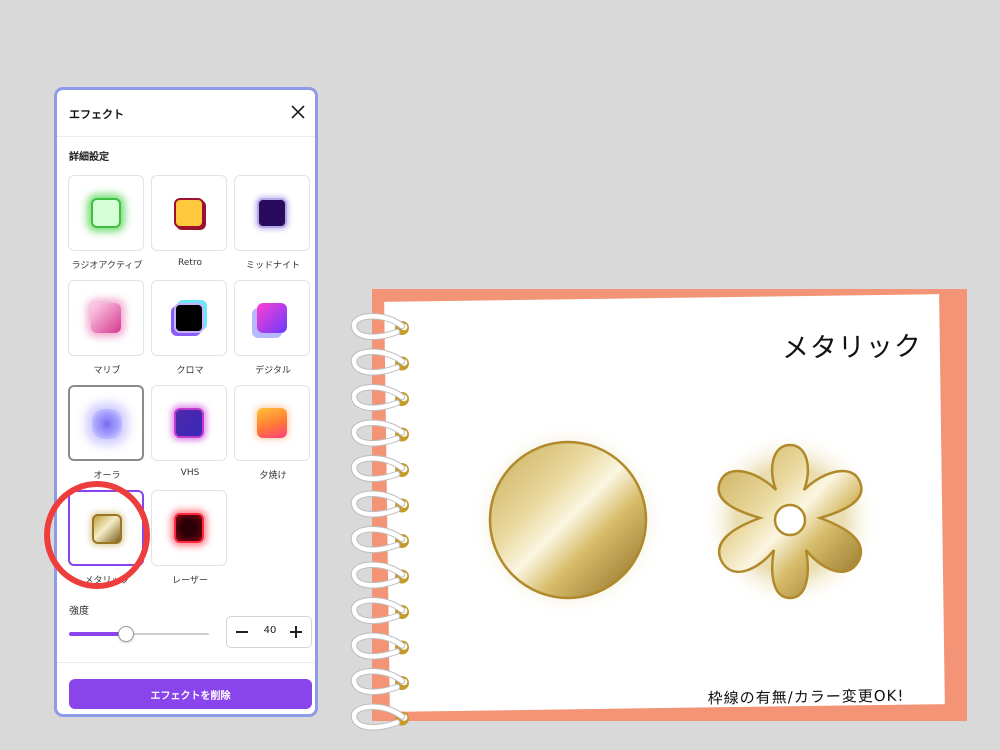 The image size is (1000, 750). Describe the element at coordinates (242, 632) in the screenshot. I see `decrement-button` at that location.